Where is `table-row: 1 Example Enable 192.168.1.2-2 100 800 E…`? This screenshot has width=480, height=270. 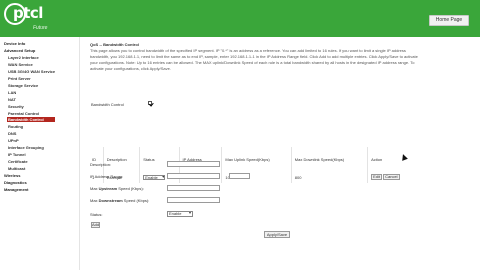
table-row: 1 Example Enable 192.168.1.2-2 100 800 E… is located at coordinates (252, 177).